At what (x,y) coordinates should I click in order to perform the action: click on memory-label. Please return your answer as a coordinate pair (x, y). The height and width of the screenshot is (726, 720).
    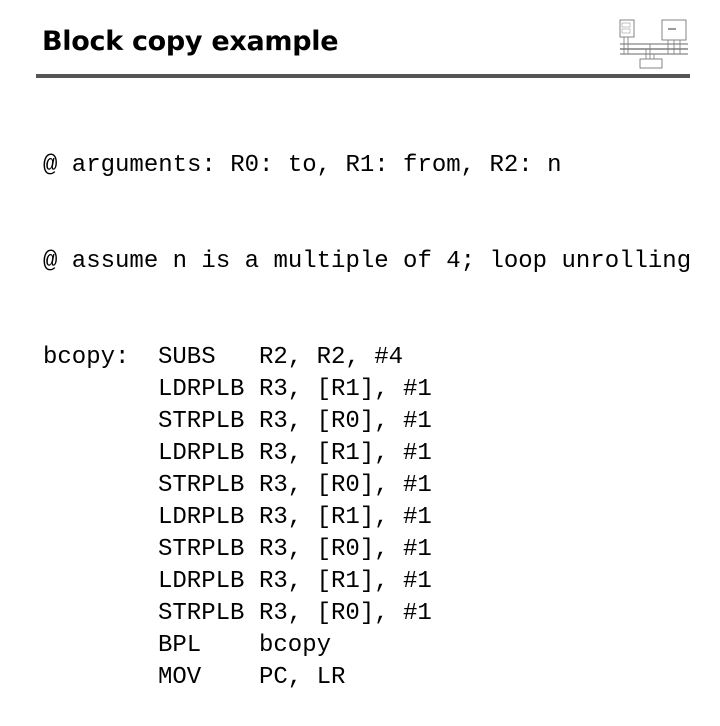
    Looking at the image, I should click on (672, 29).